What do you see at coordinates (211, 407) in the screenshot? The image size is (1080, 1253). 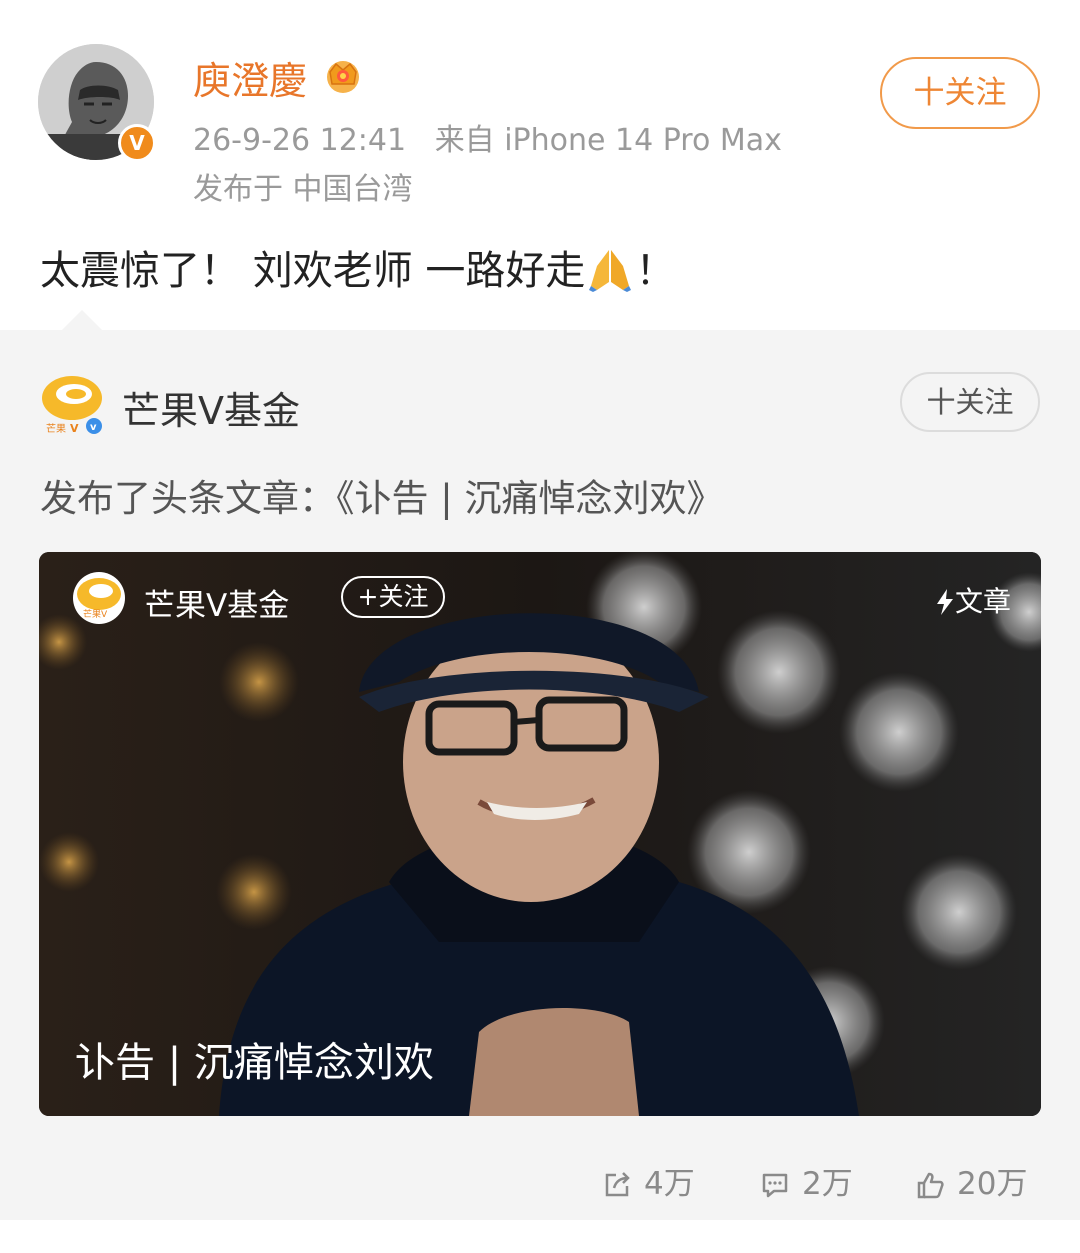 I see `repost-account-name: 芒果V基金` at bounding box center [211, 407].